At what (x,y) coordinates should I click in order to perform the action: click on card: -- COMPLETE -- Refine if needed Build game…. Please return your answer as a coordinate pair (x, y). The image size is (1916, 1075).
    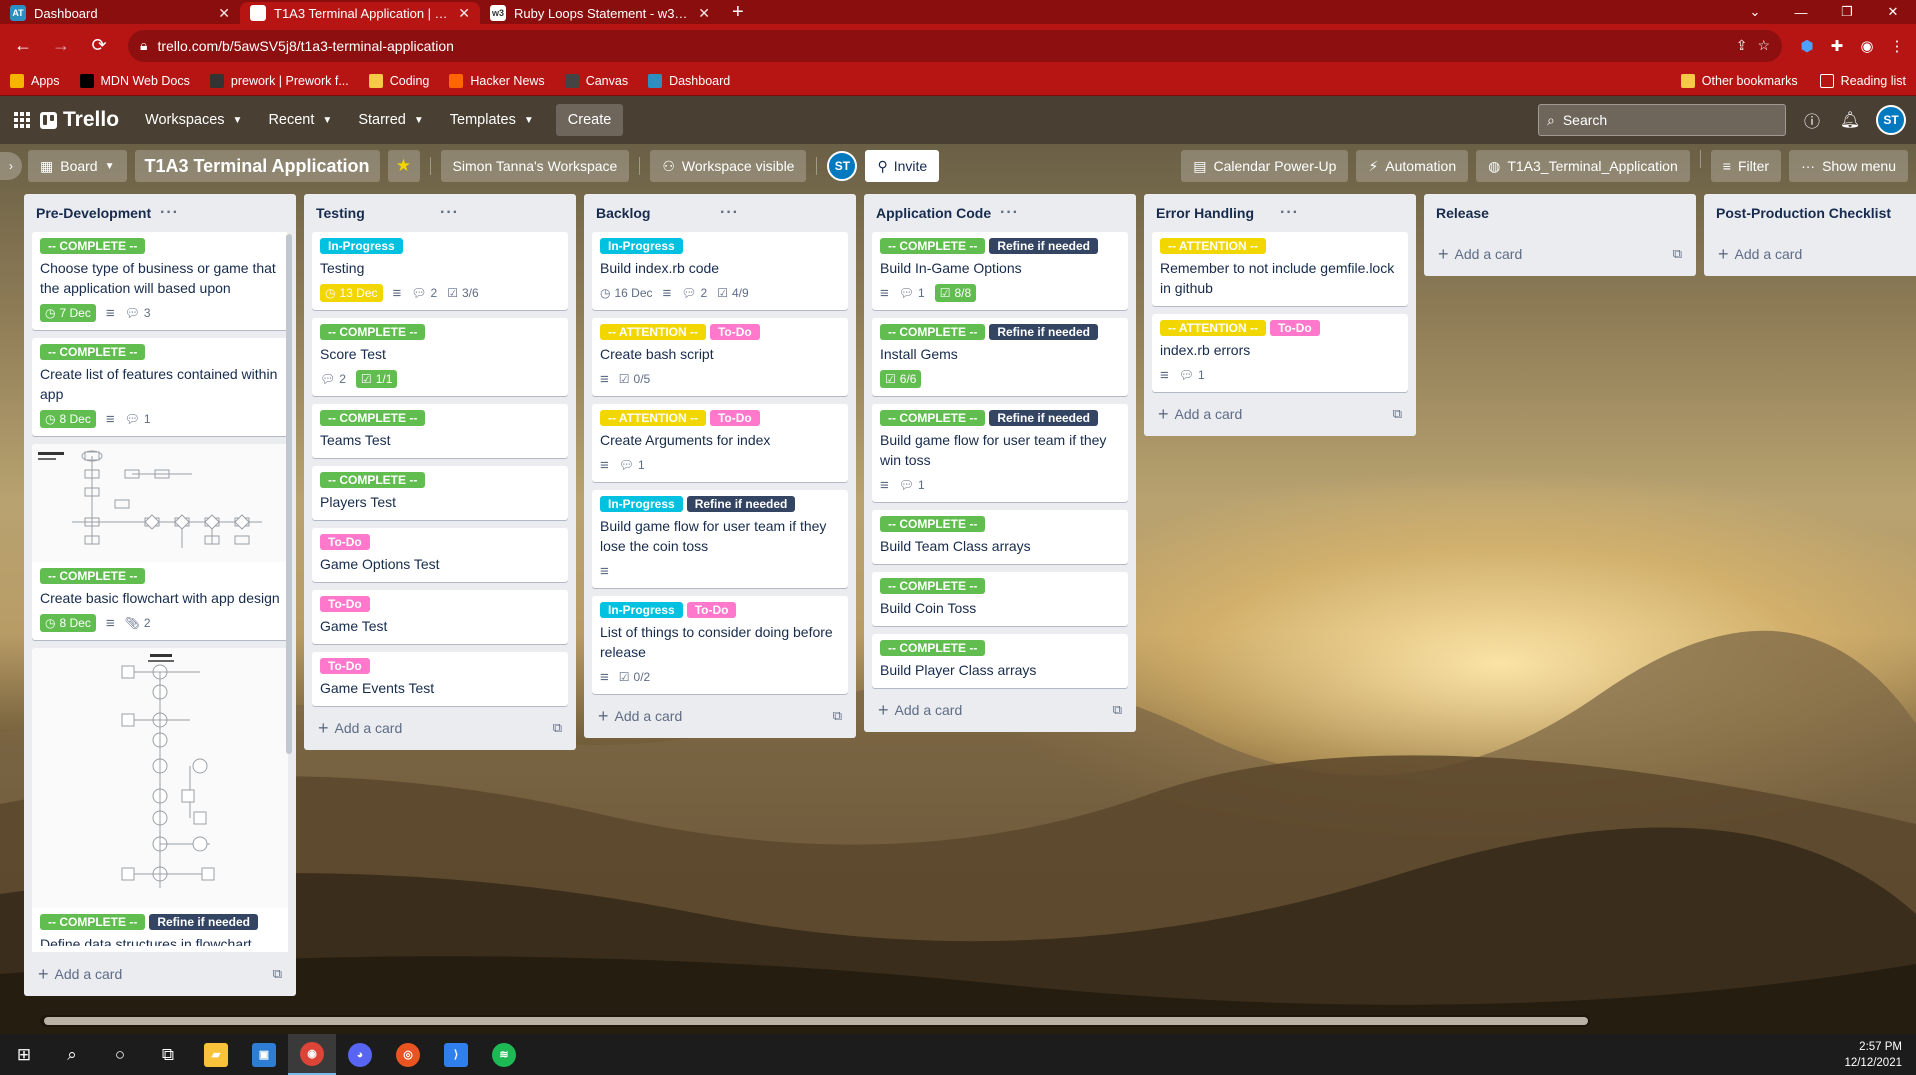
    Looking at the image, I should click on (1000, 453).